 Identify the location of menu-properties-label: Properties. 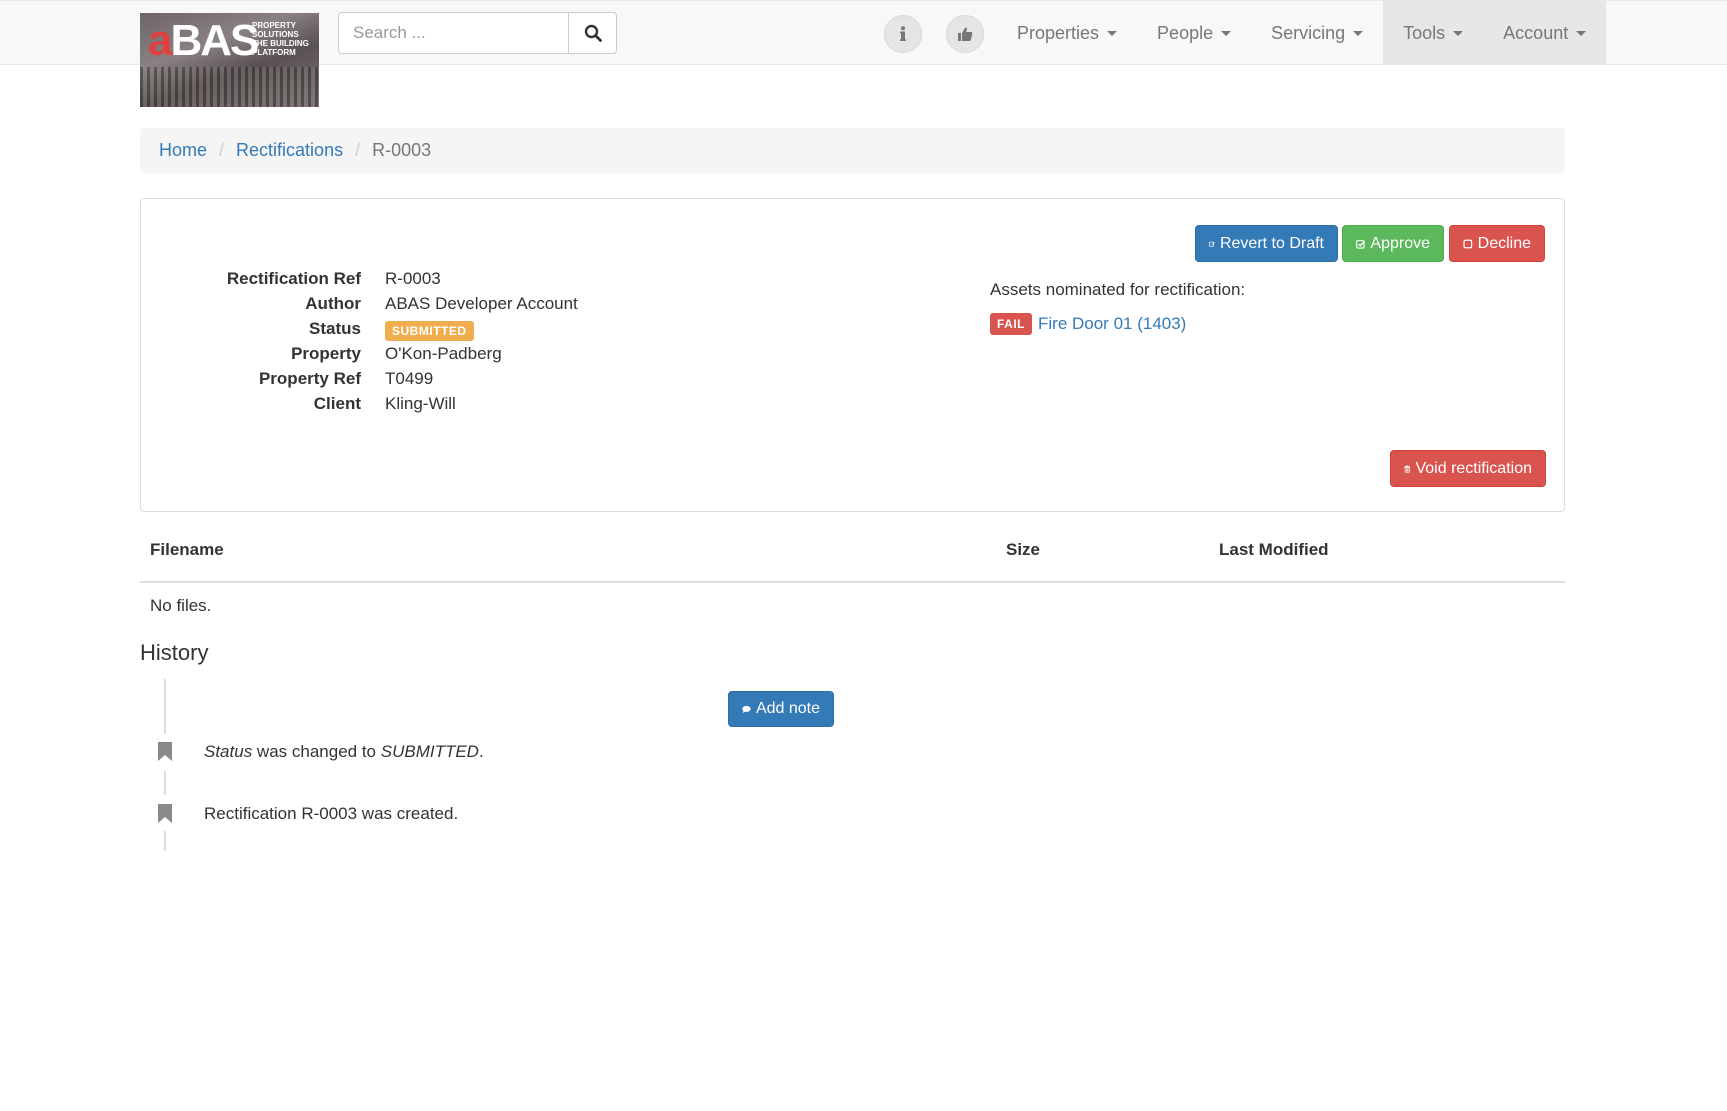
(1058, 32).